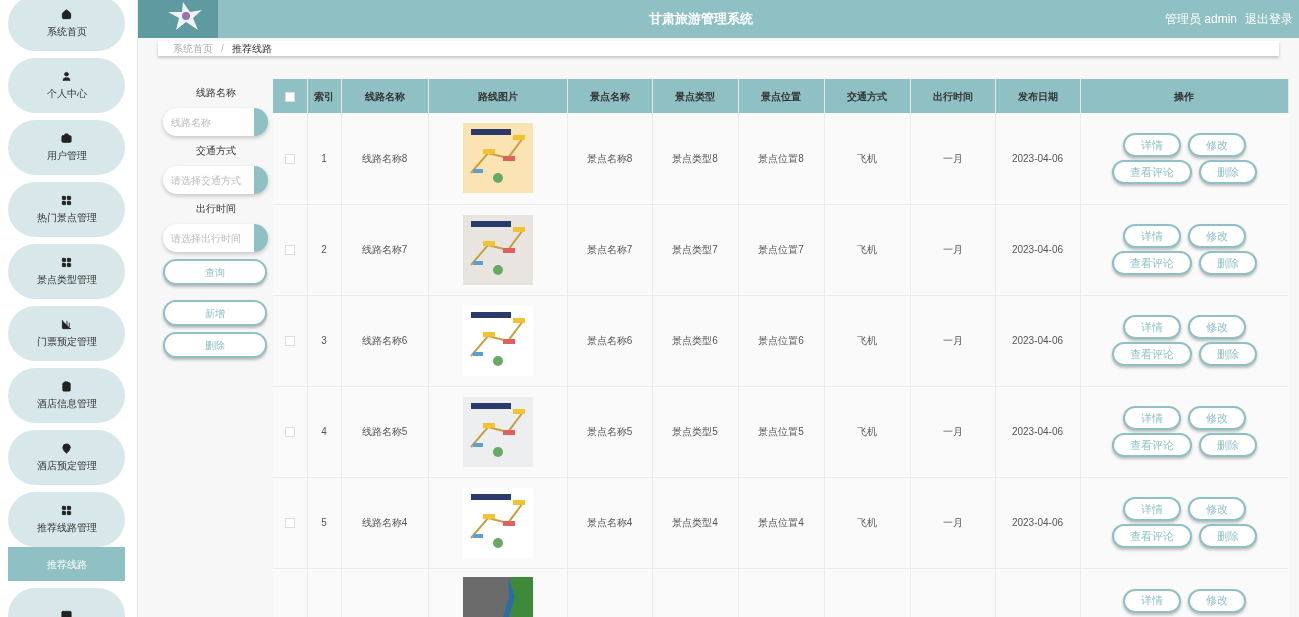  Describe the element at coordinates (1269, 19) in the screenshot. I see `logout-link: 退出登录` at that location.